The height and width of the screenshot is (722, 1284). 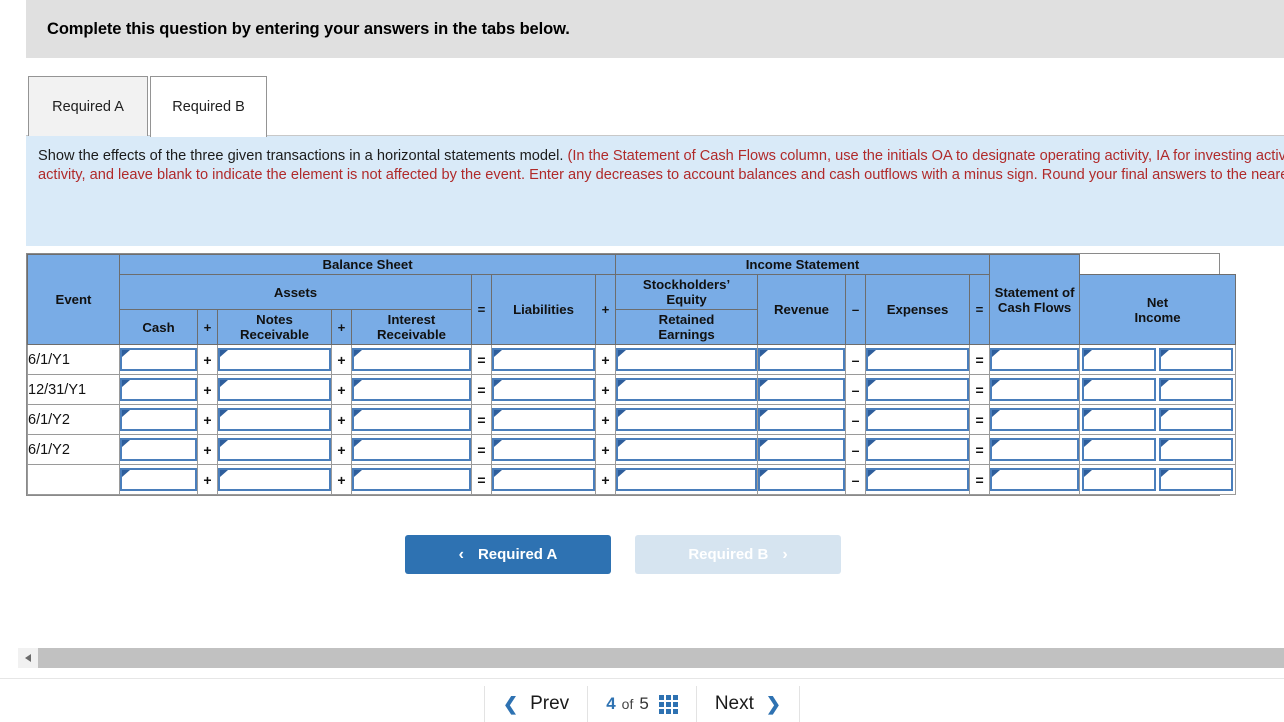 I want to click on tab-required-a: Required A, so click(x=88, y=106).